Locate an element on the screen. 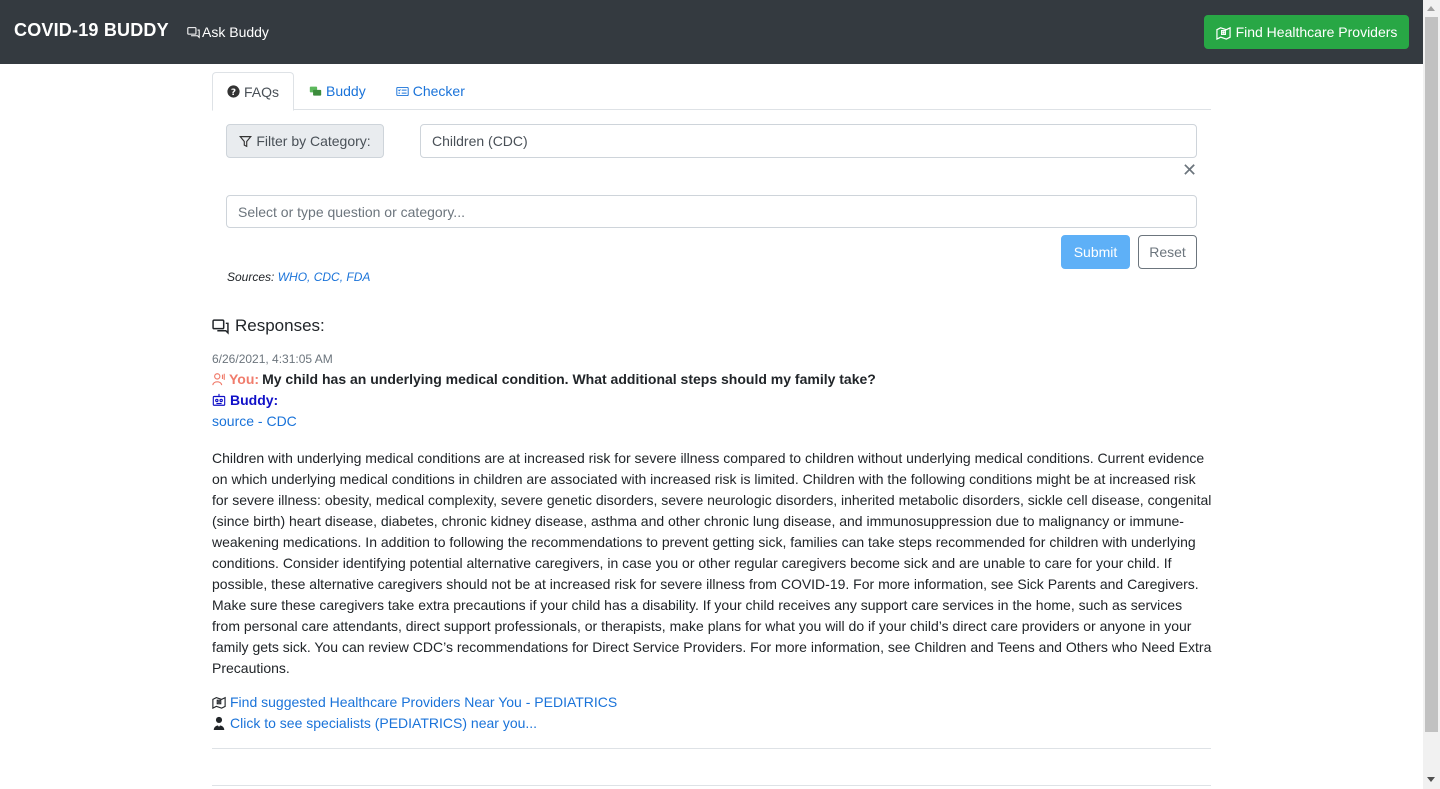 The height and width of the screenshot is (789, 1440). scroll-up-arrow-icon is located at coordinates (1431, 8).